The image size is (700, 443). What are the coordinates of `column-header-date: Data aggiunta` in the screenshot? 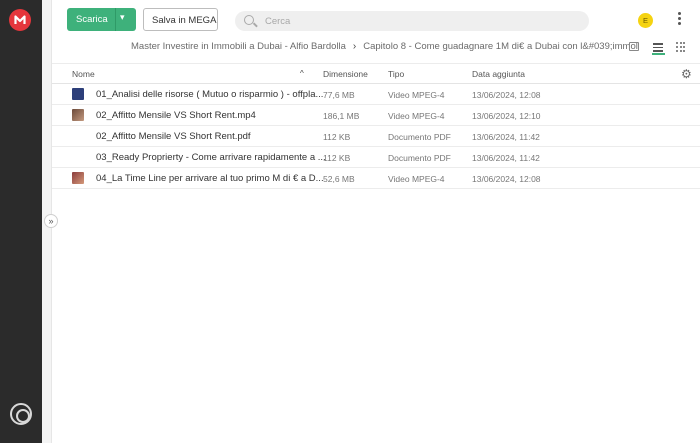 It's located at (498, 74).